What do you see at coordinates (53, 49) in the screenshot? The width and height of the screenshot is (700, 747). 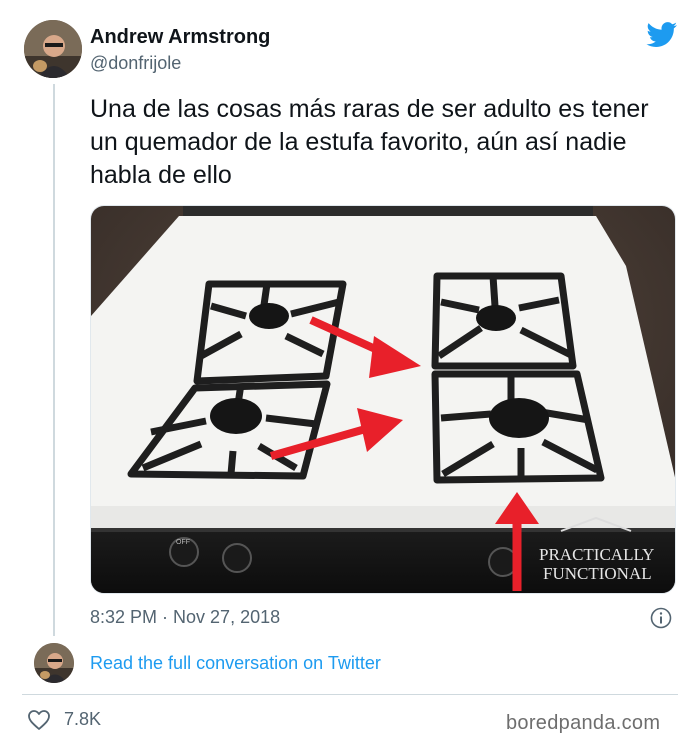 I see `author-avatar` at bounding box center [53, 49].